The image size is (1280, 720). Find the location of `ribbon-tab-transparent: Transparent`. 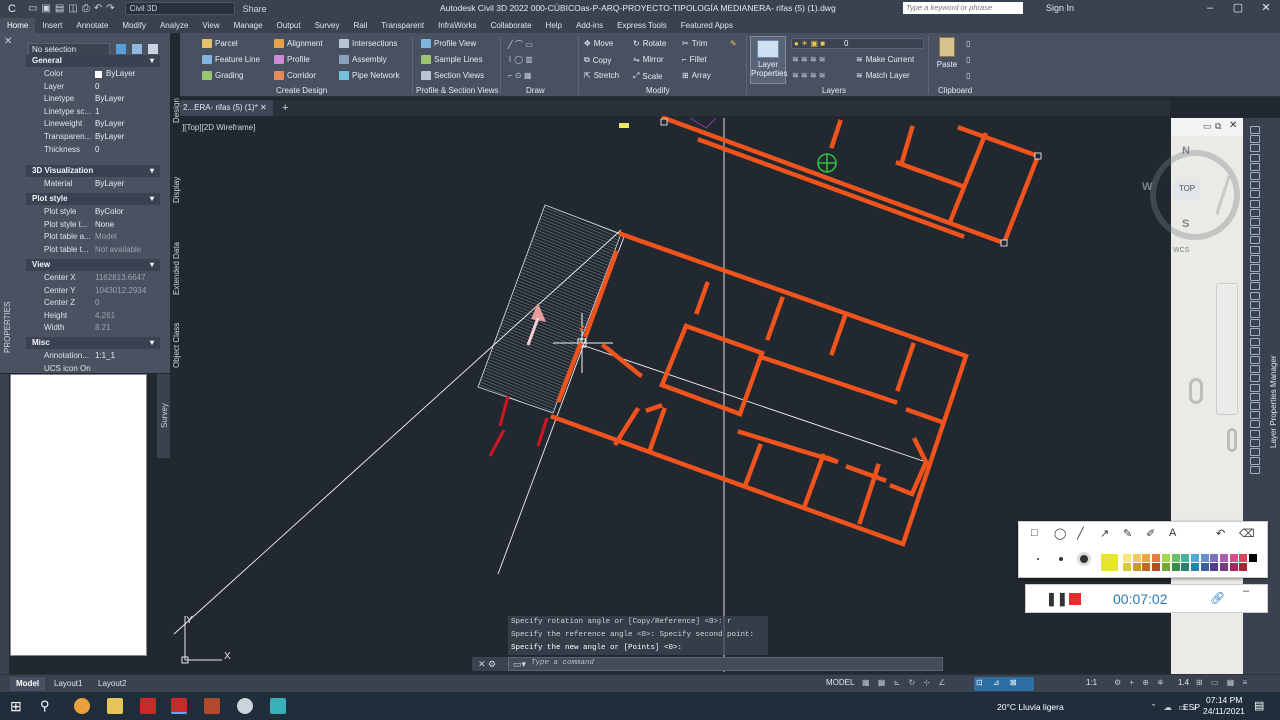

ribbon-tab-transparent: Transparent is located at coordinates (402, 25).